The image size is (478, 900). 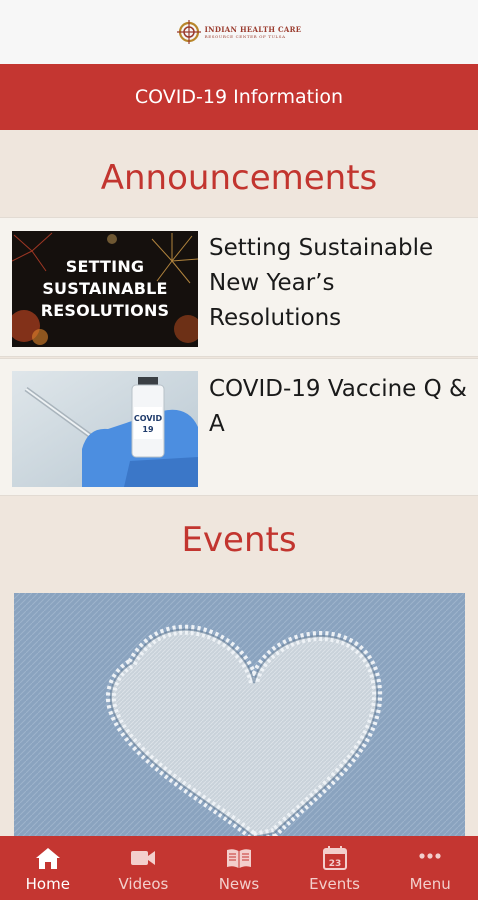 I want to click on logo-sub-text: RESOURCE CENTER OF TULSA, so click(x=245, y=36).